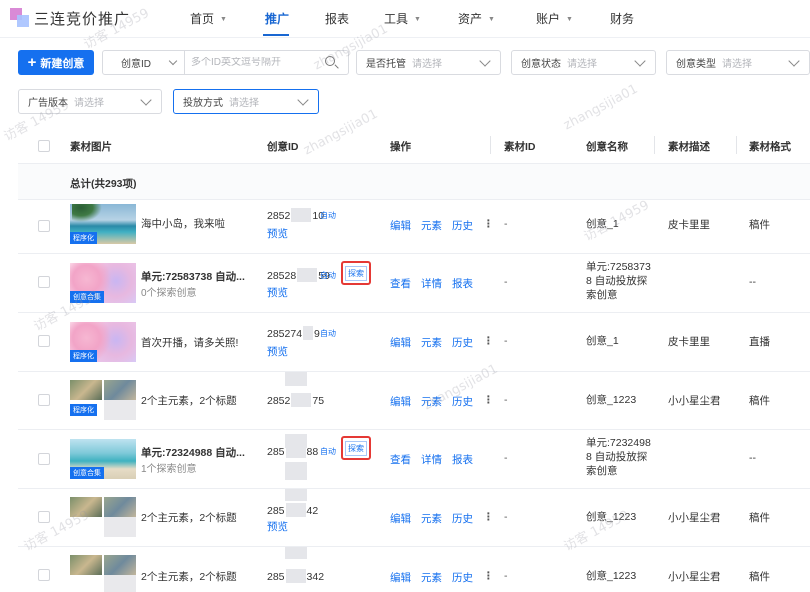 The image size is (810, 592). I want to click on programmatic-tag: 程序化, so click(83, 238).